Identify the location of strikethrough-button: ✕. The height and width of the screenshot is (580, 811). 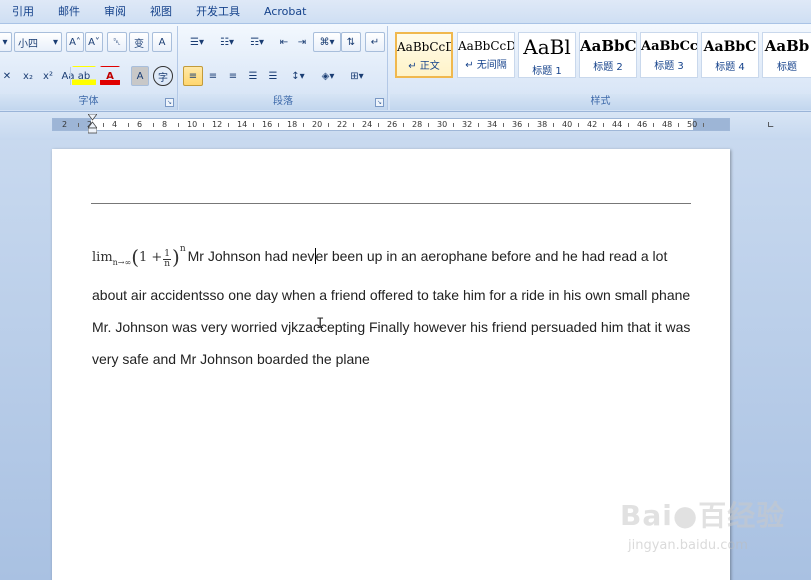
(7, 76).